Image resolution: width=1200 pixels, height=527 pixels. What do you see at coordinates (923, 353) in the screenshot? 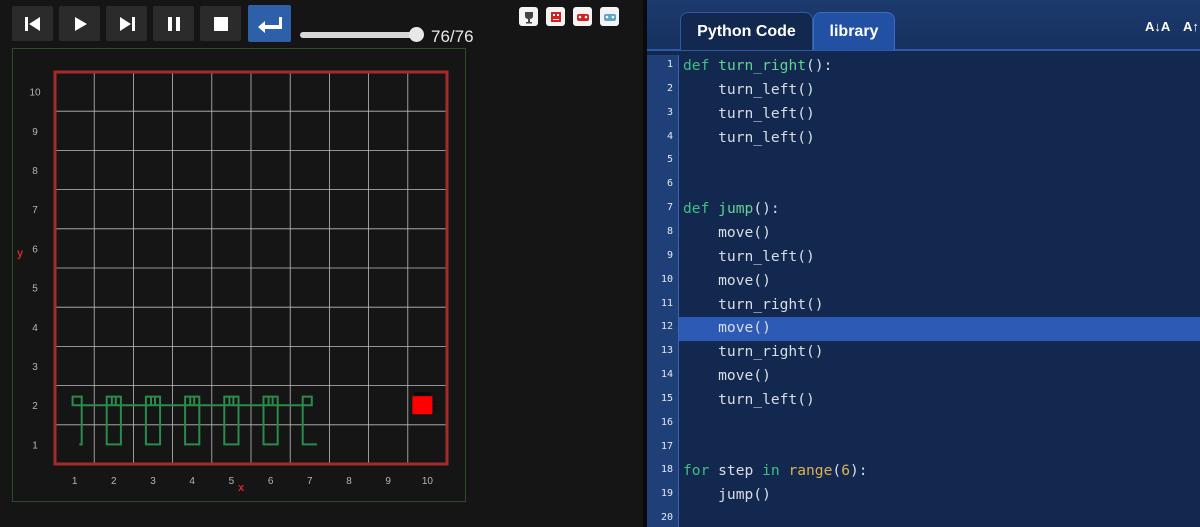
I see `code-line: 13 turn_right()` at bounding box center [923, 353].